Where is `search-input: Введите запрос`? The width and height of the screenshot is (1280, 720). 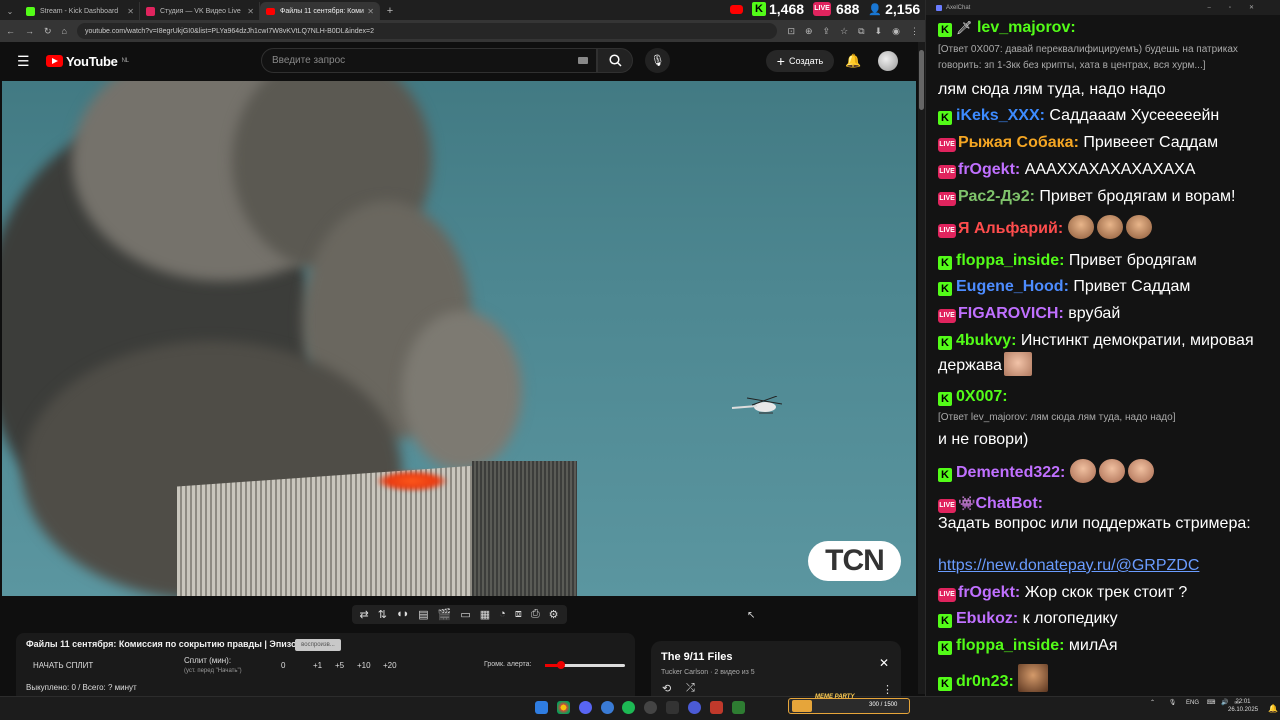 search-input: Введите запрос is located at coordinates (429, 60).